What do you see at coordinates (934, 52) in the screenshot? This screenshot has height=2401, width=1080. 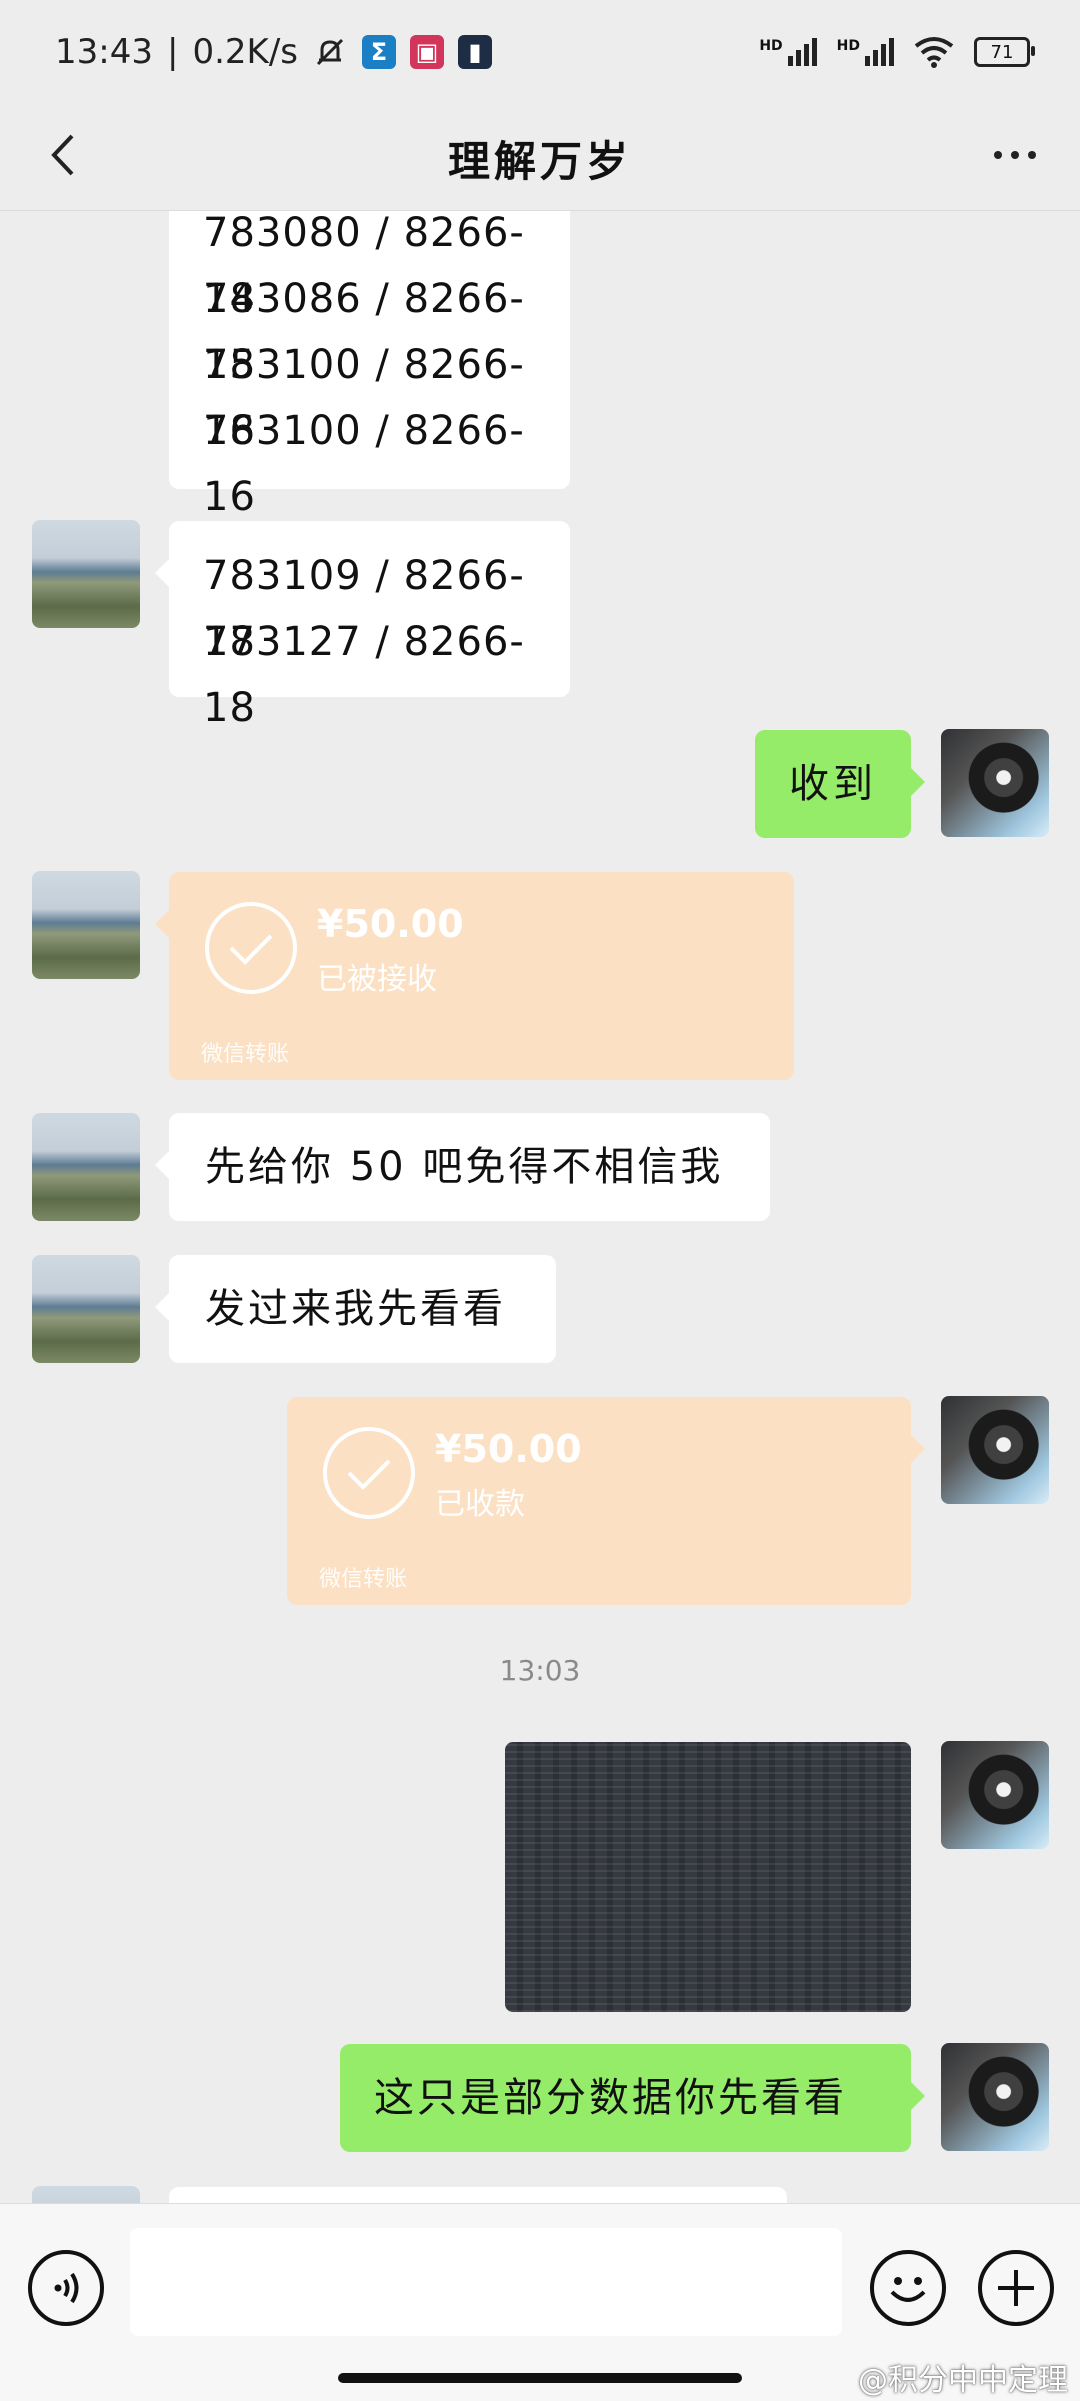 I see `wifi-icon` at bounding box center [934, 52].